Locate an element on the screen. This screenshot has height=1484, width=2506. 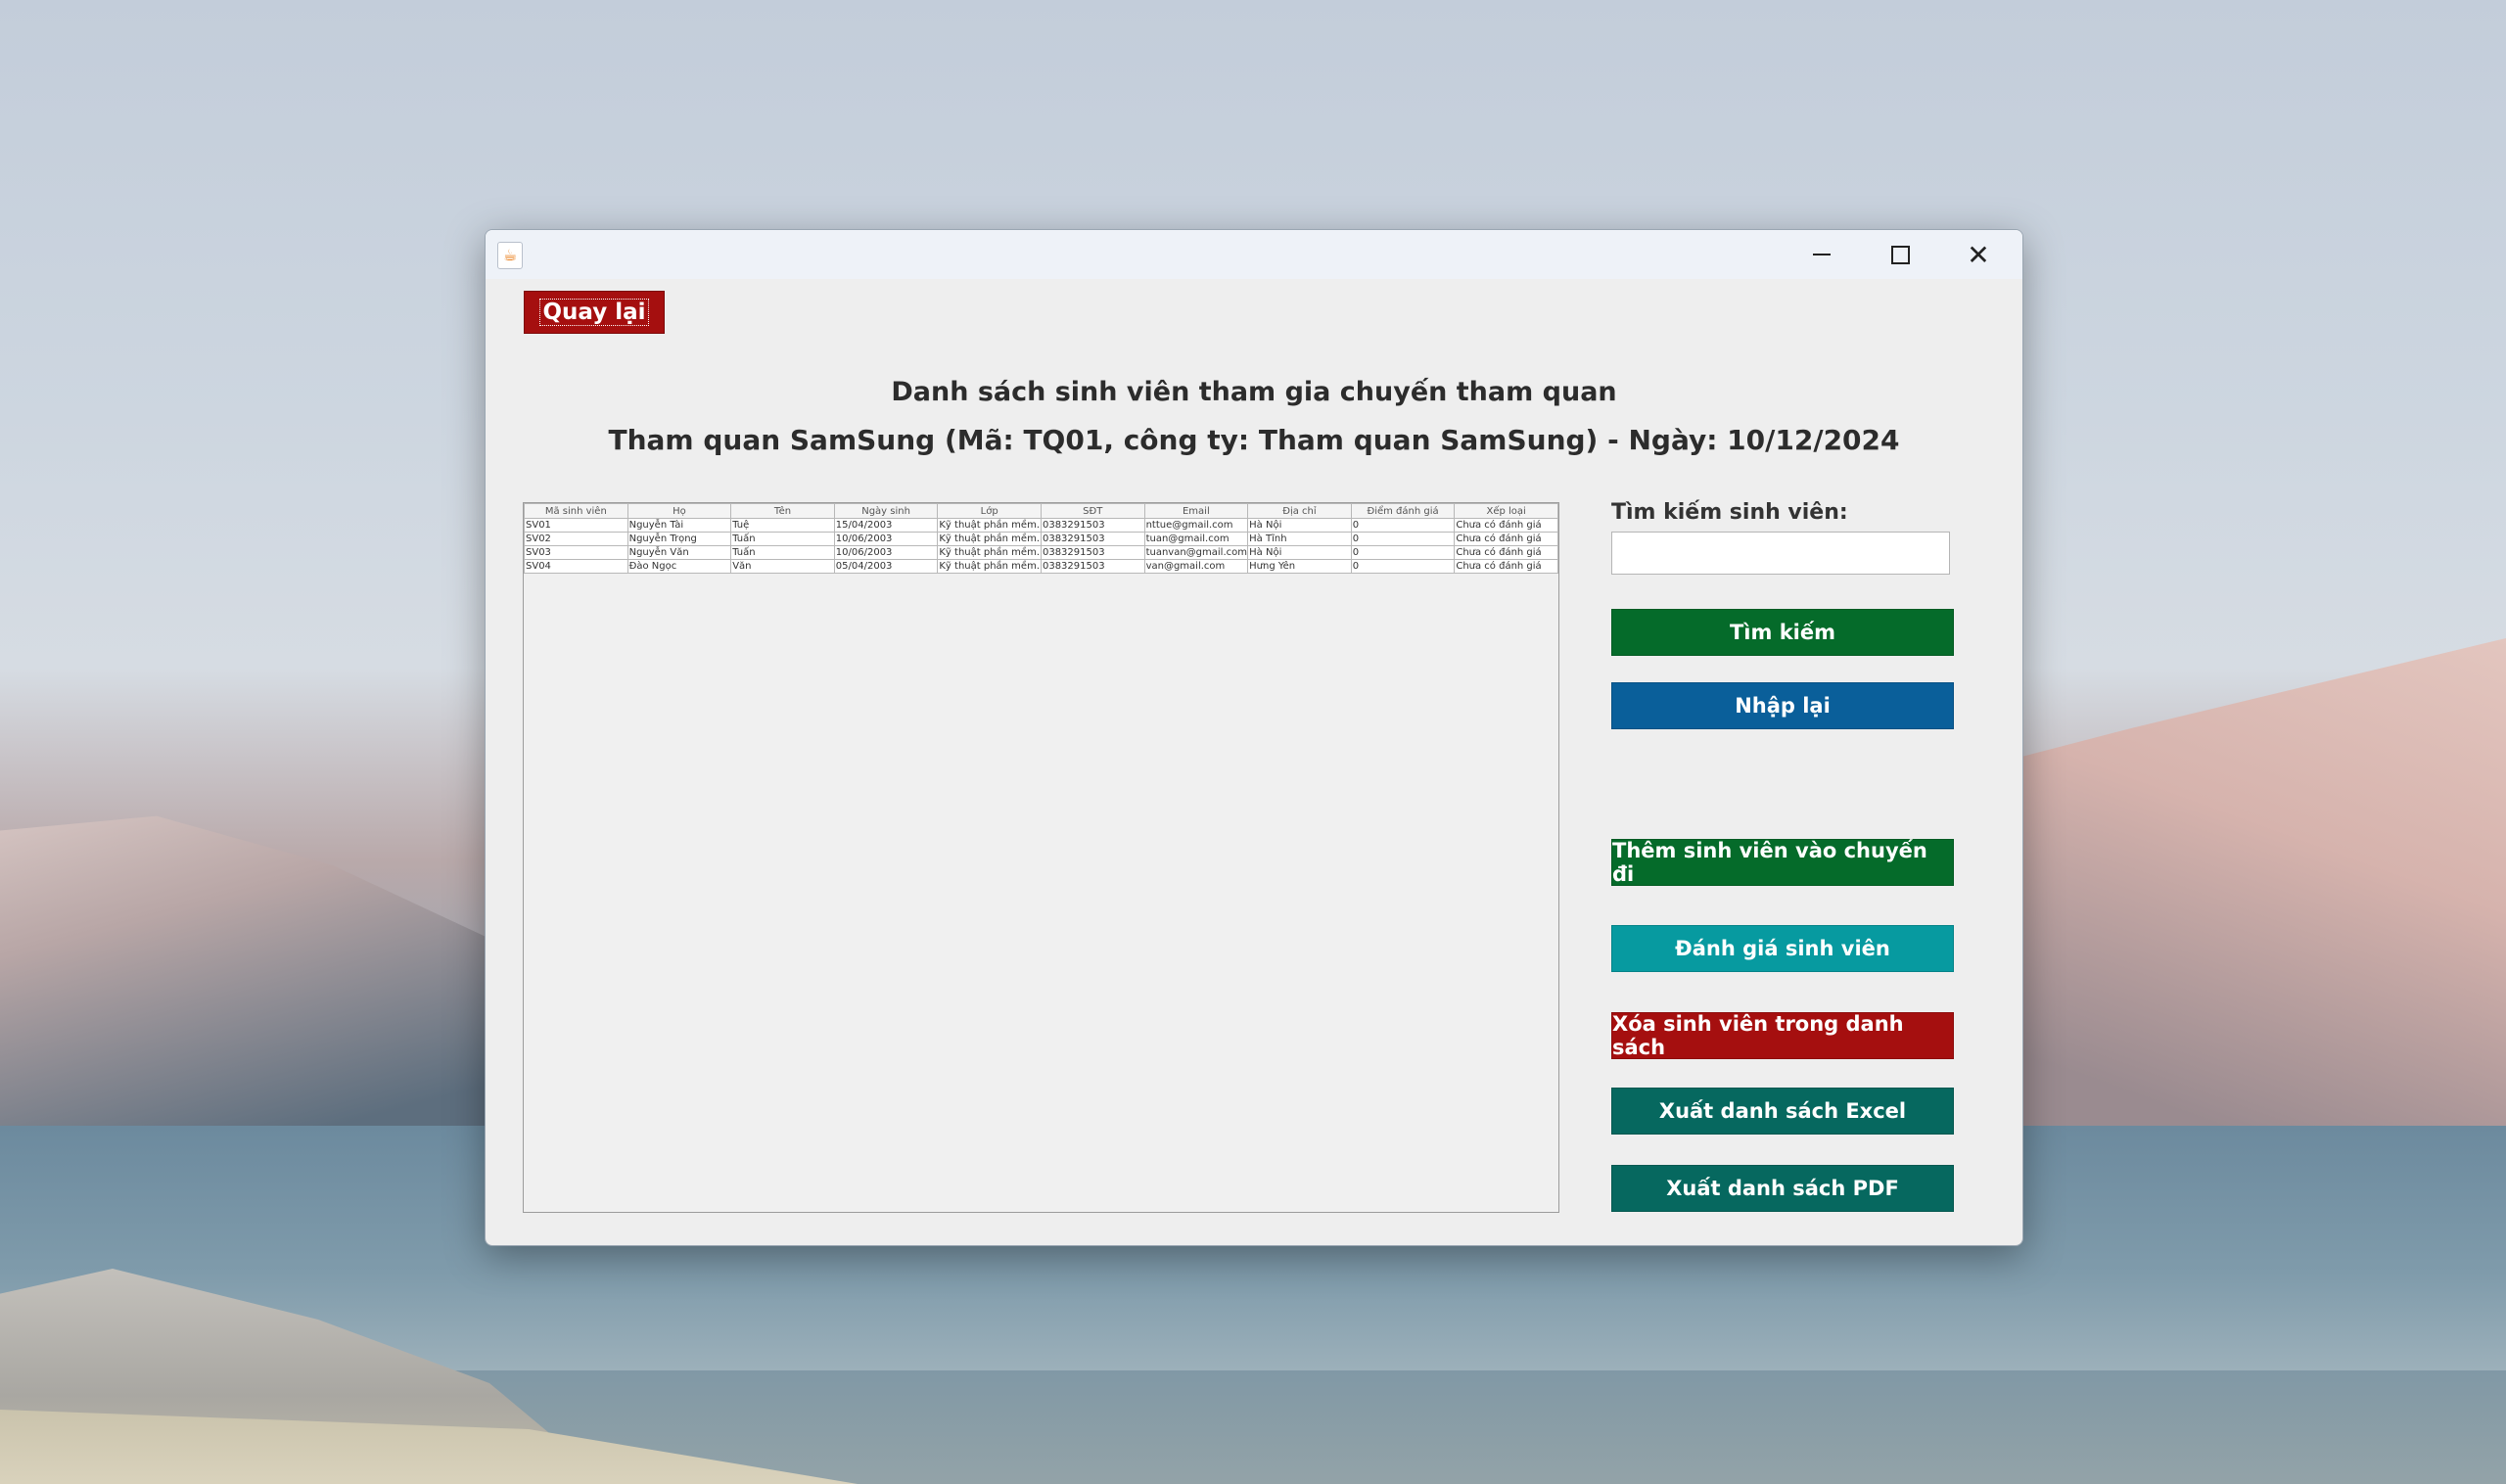
table-cell: Hưng Yên is located at coordinates (1299, 566).